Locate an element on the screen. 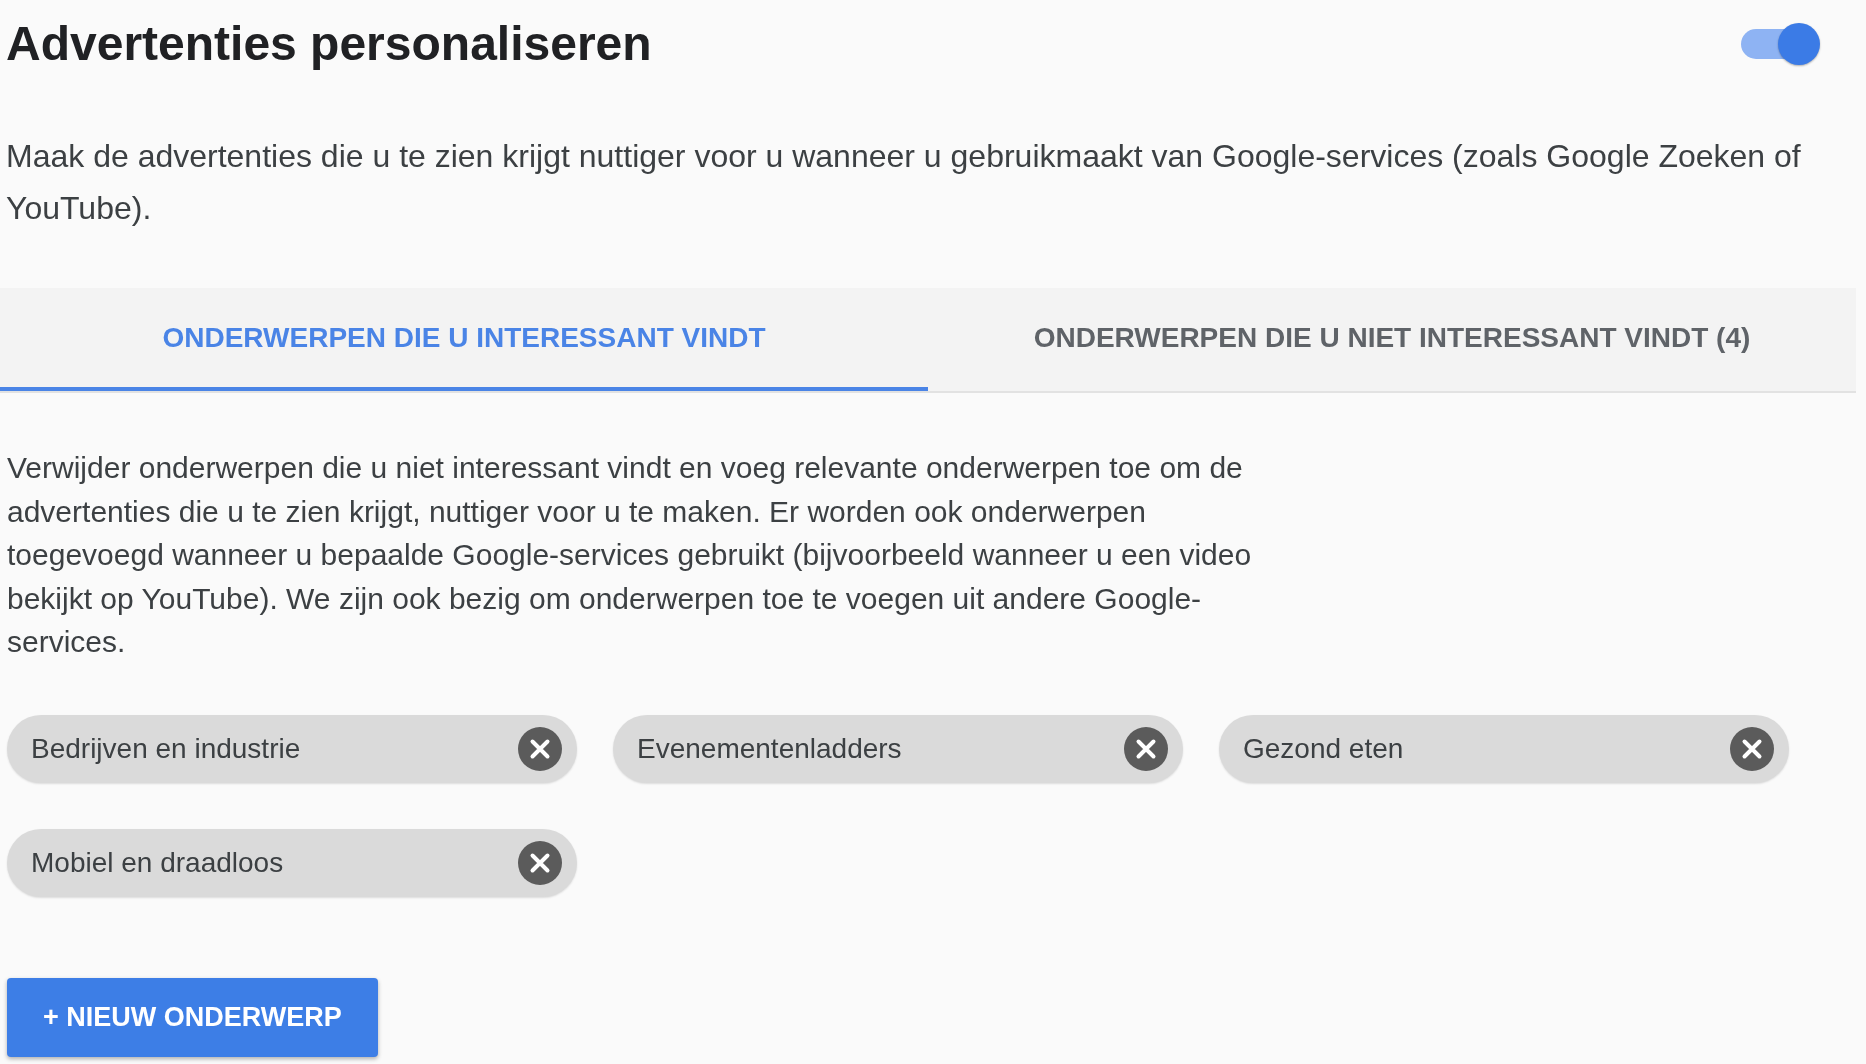 The height and width of the screenshot is (1064, 1866). topic-label: Mobiel en draadloos is located at coordinates (157, 862).